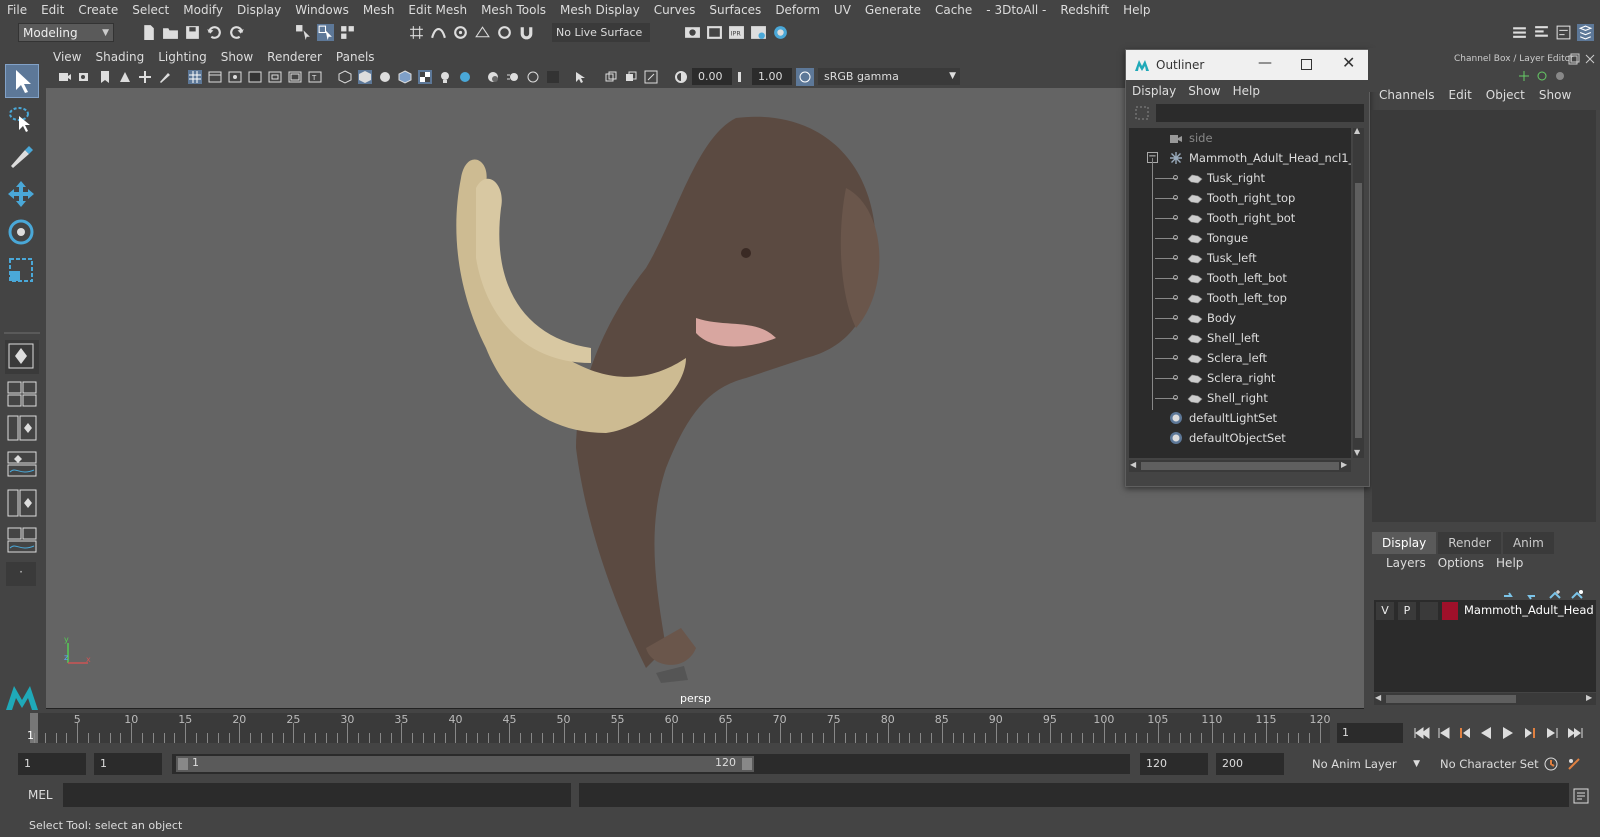 This screenshot has width=1600, height=837. Describe the element at coordinates (1240, 378) in the screenshot. I see `outliner-item: Sclera_right` at that location.